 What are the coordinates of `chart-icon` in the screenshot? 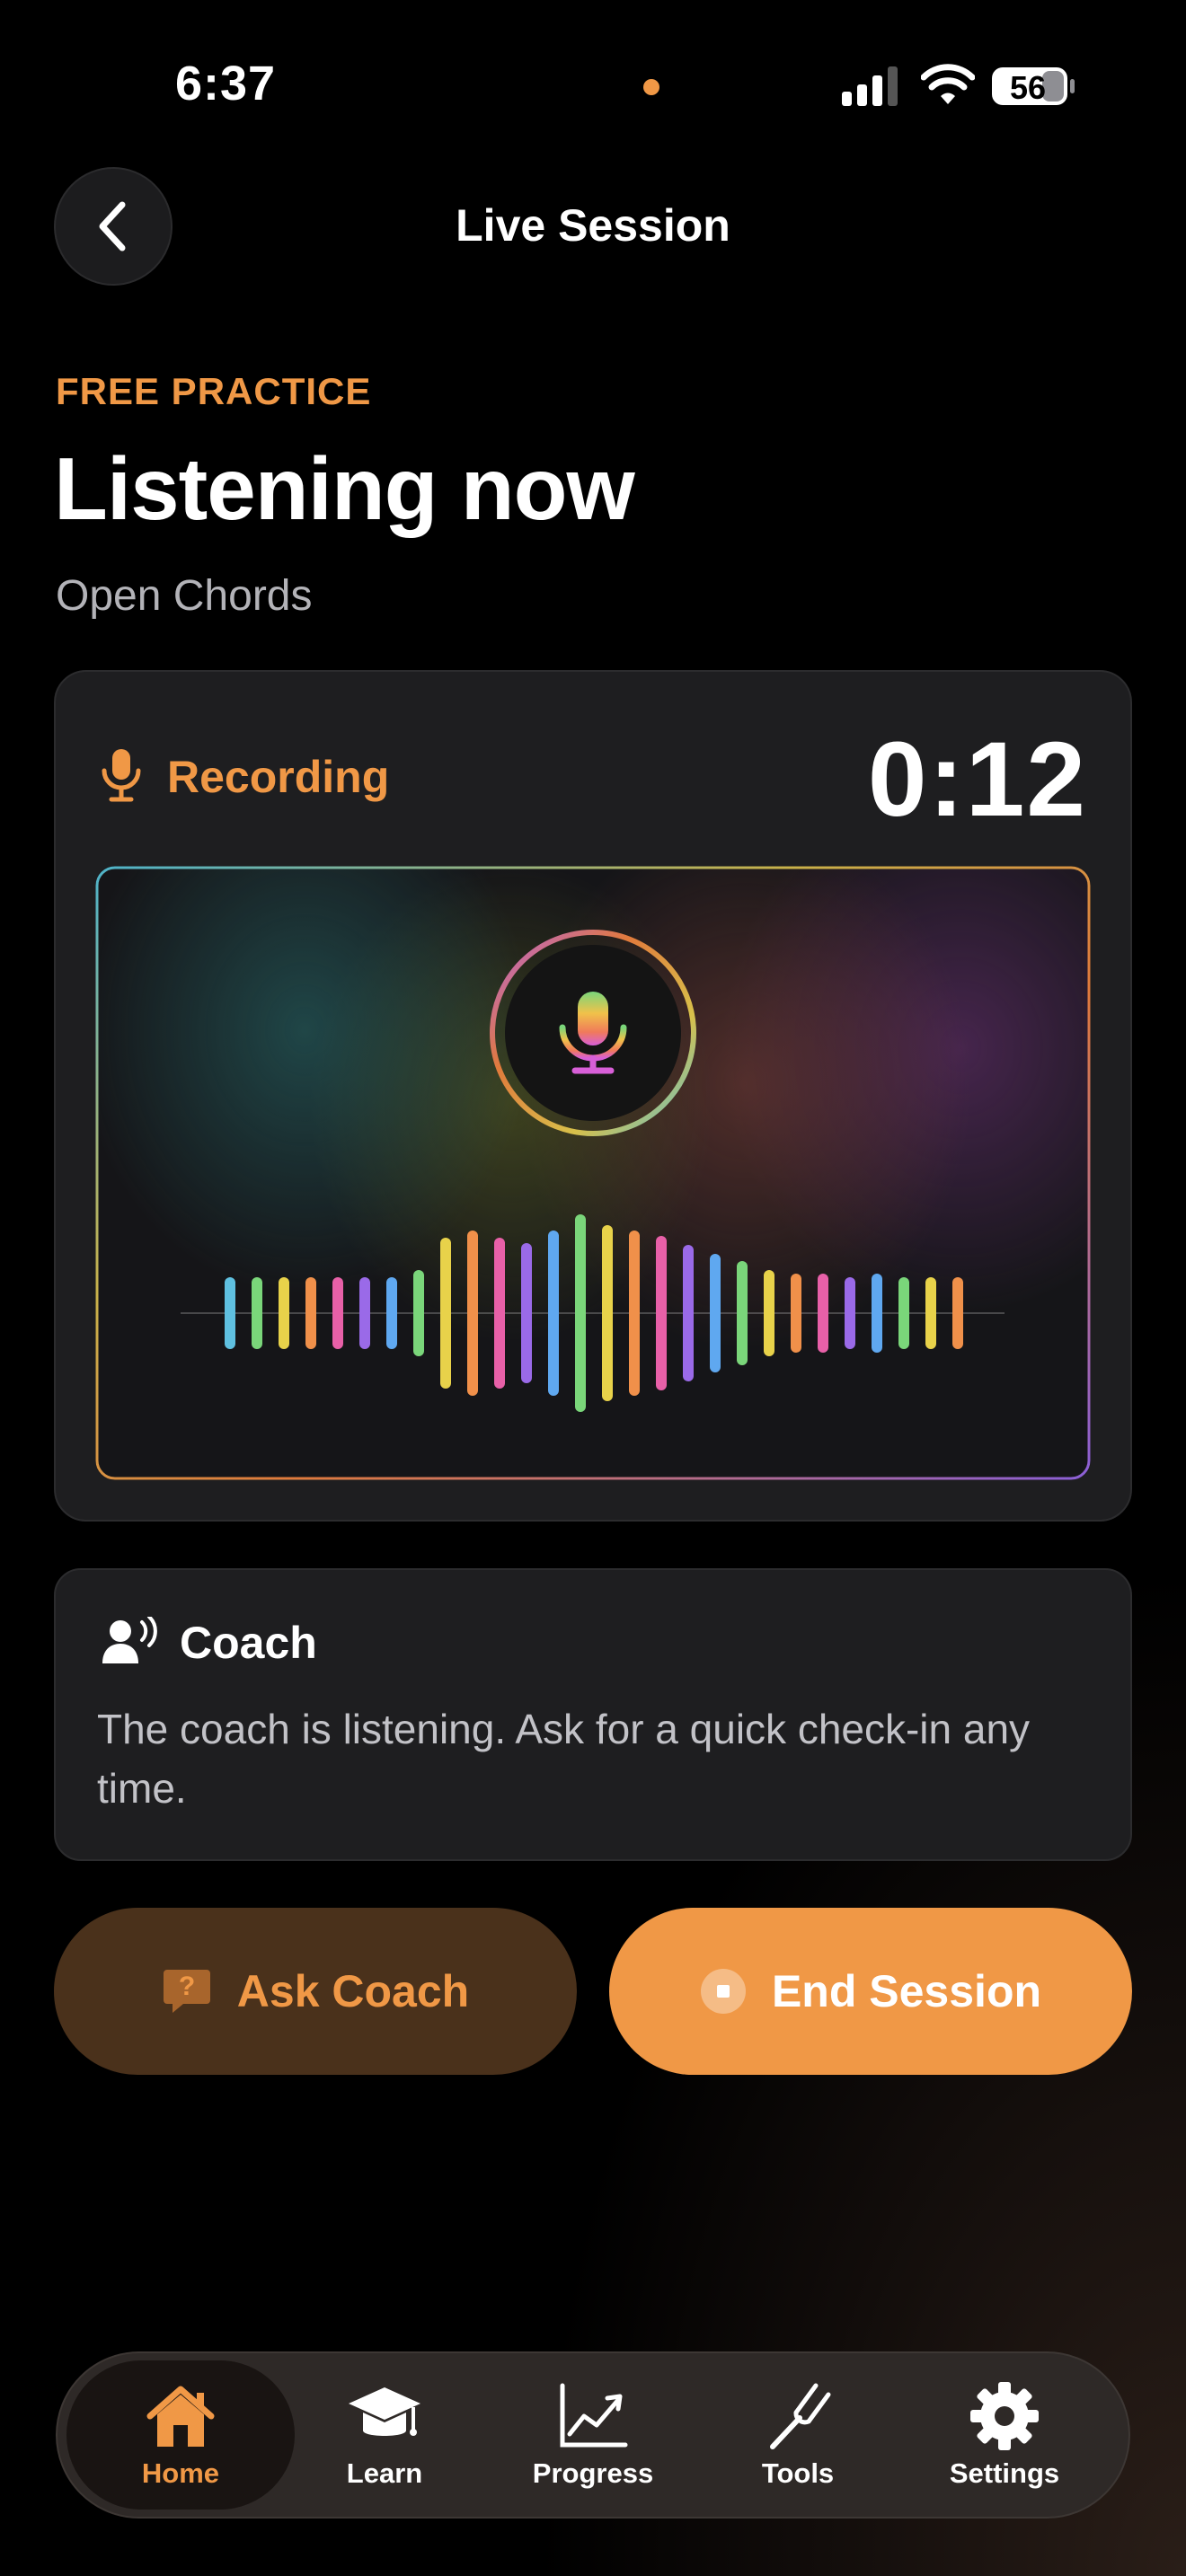 It's located at (594, 2415).